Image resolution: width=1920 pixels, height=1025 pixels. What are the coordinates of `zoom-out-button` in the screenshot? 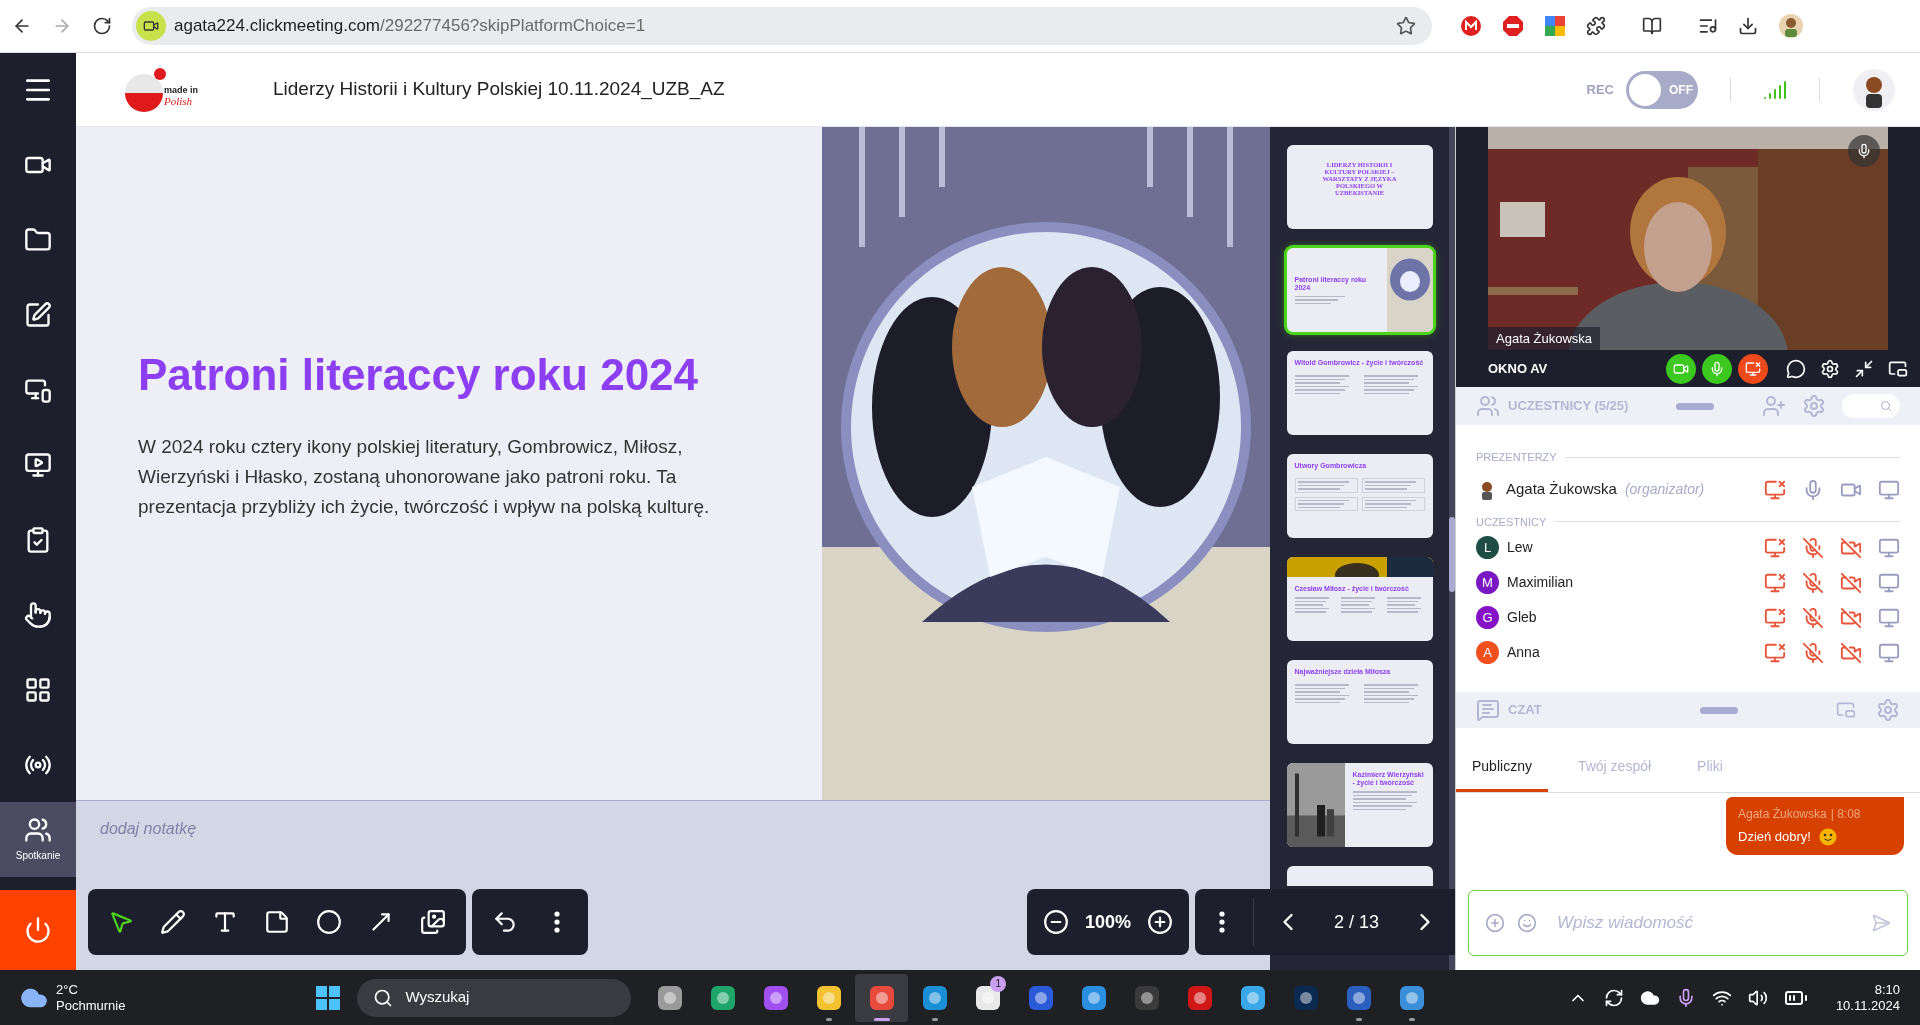 It's located at (1055, 922).